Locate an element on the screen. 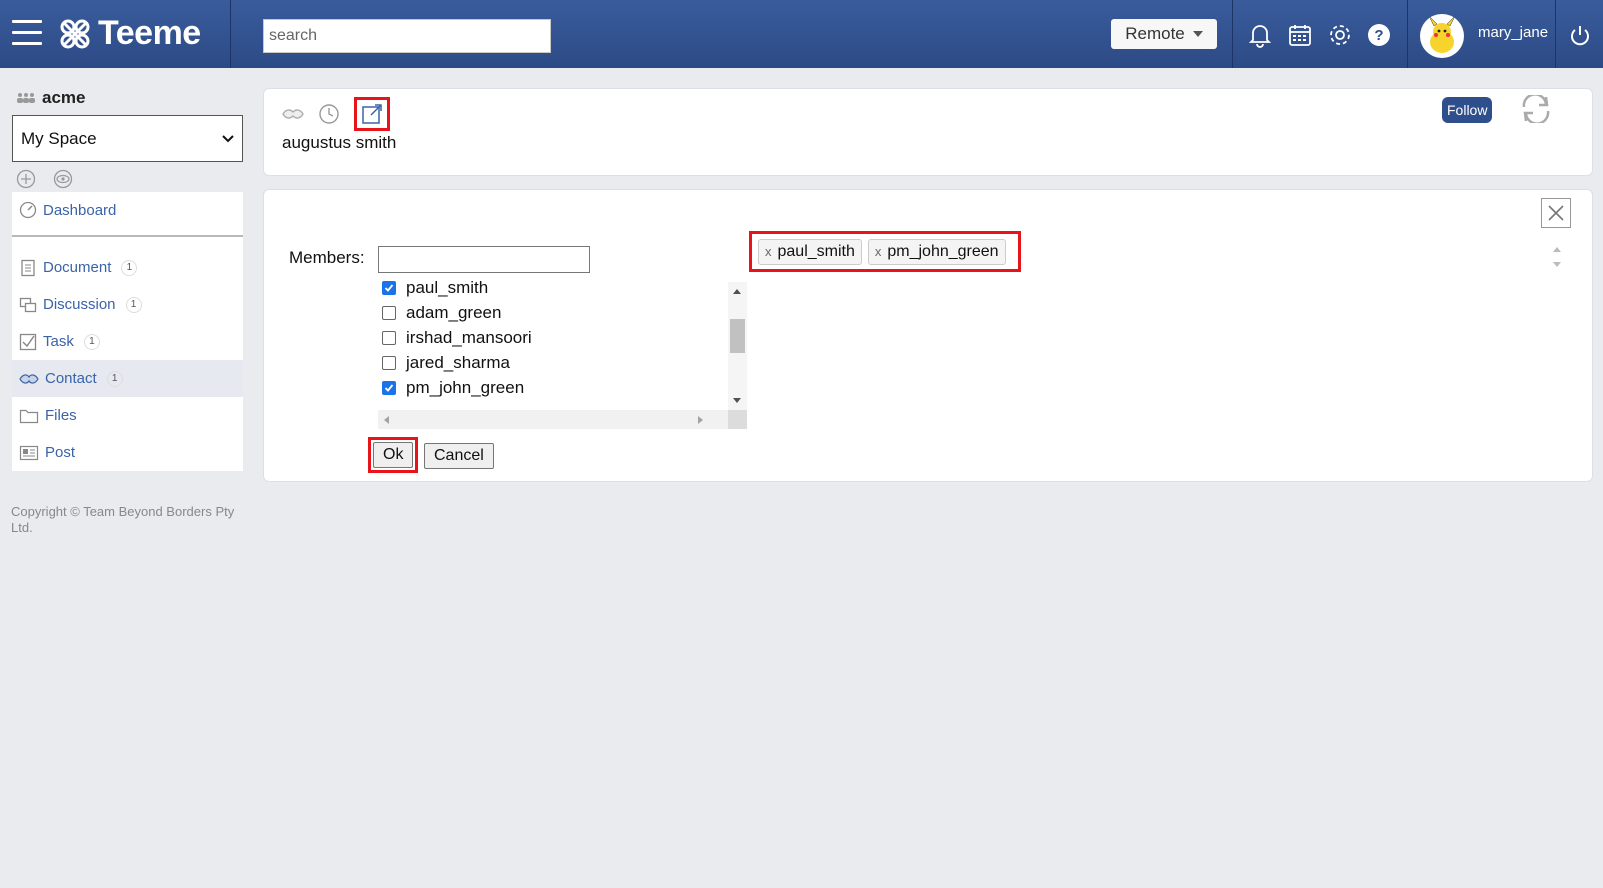  mode-label: Remote is located at coordinates (1155, 33).